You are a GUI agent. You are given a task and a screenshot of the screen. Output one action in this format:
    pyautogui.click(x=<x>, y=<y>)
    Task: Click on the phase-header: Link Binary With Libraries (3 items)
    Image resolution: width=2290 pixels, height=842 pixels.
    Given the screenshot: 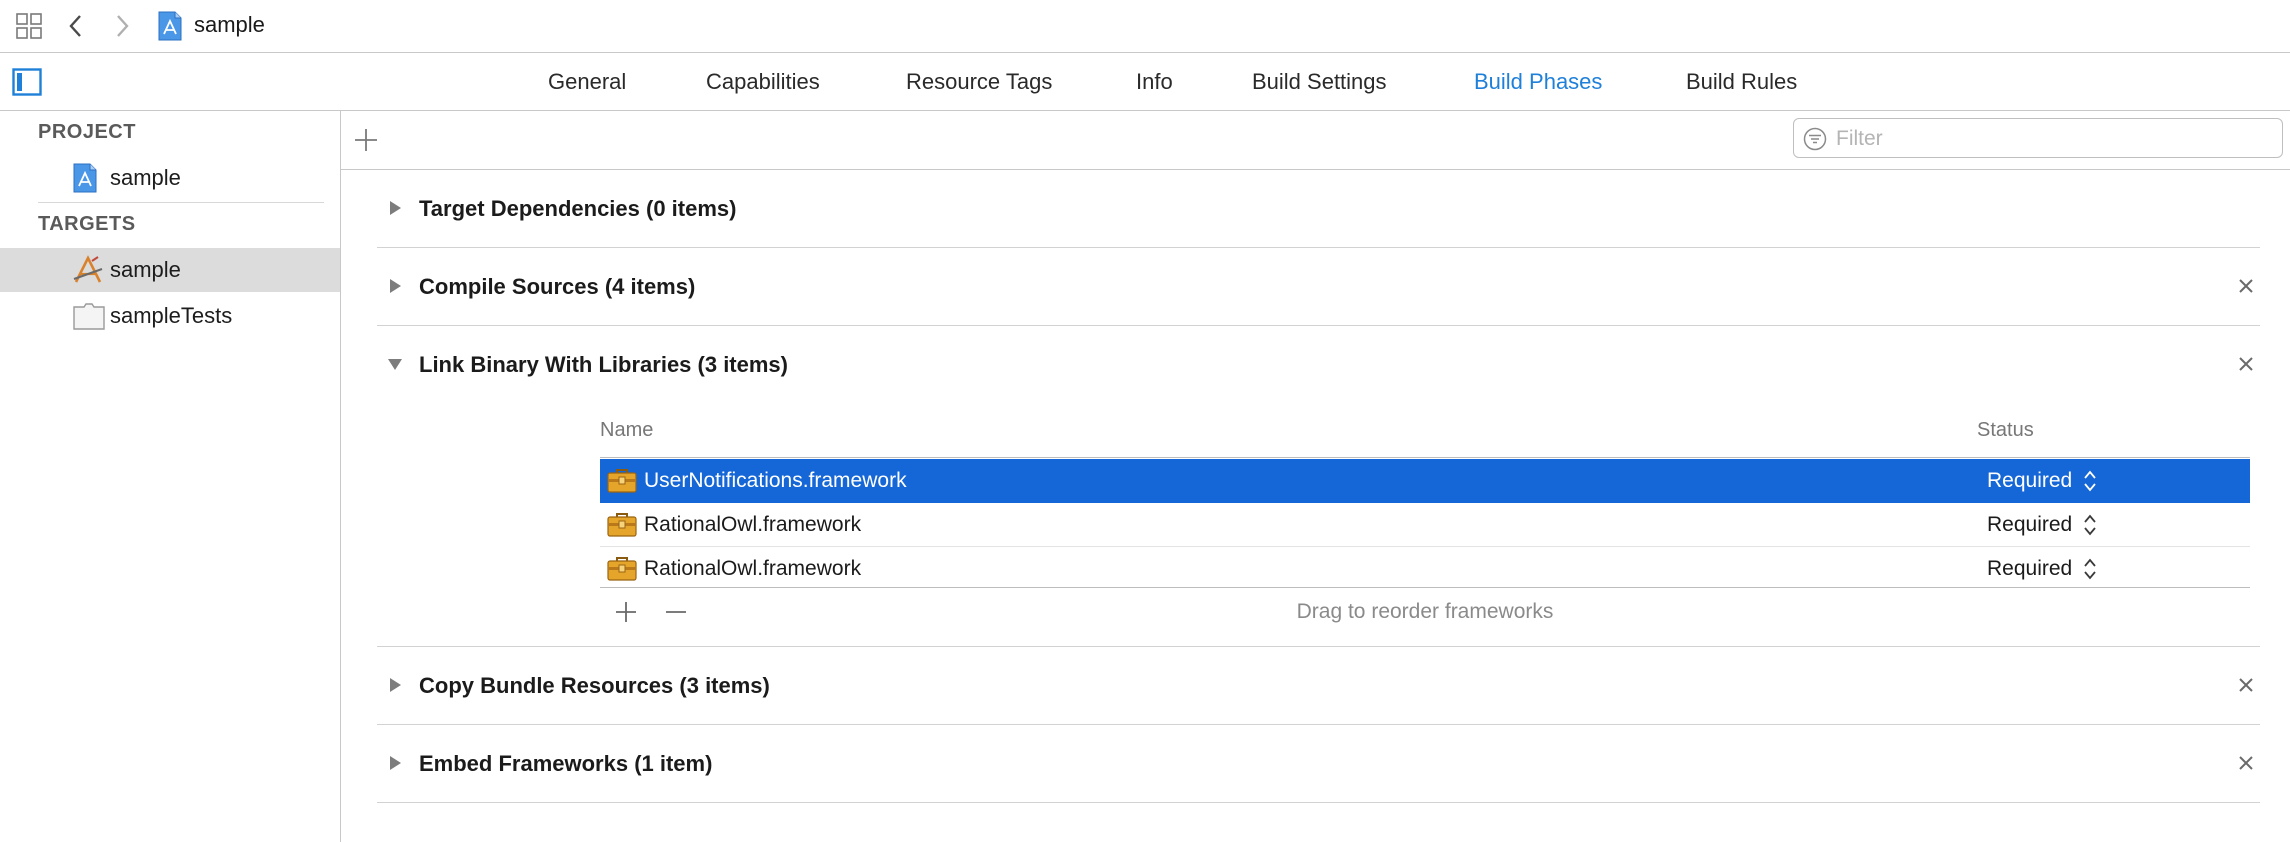 What is the action you would take?
    pyautogui.click(x=1318, y=364)
    